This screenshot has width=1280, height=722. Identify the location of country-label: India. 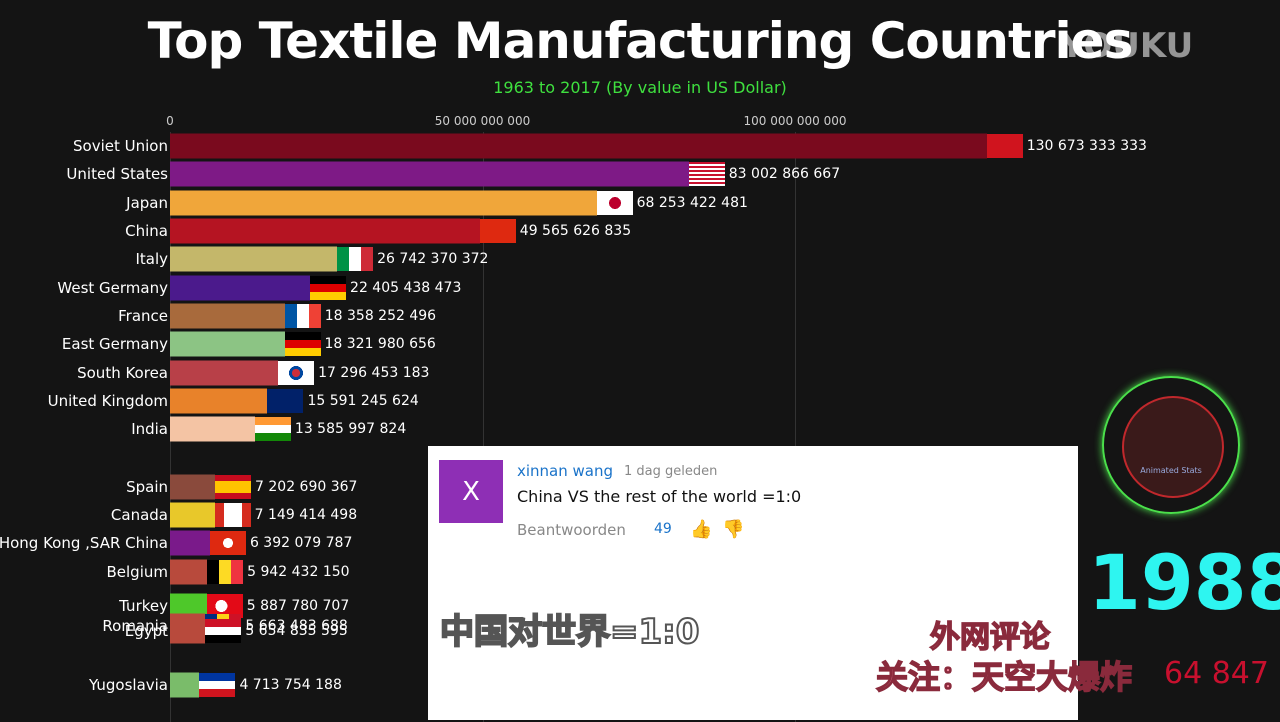
(149, 429).